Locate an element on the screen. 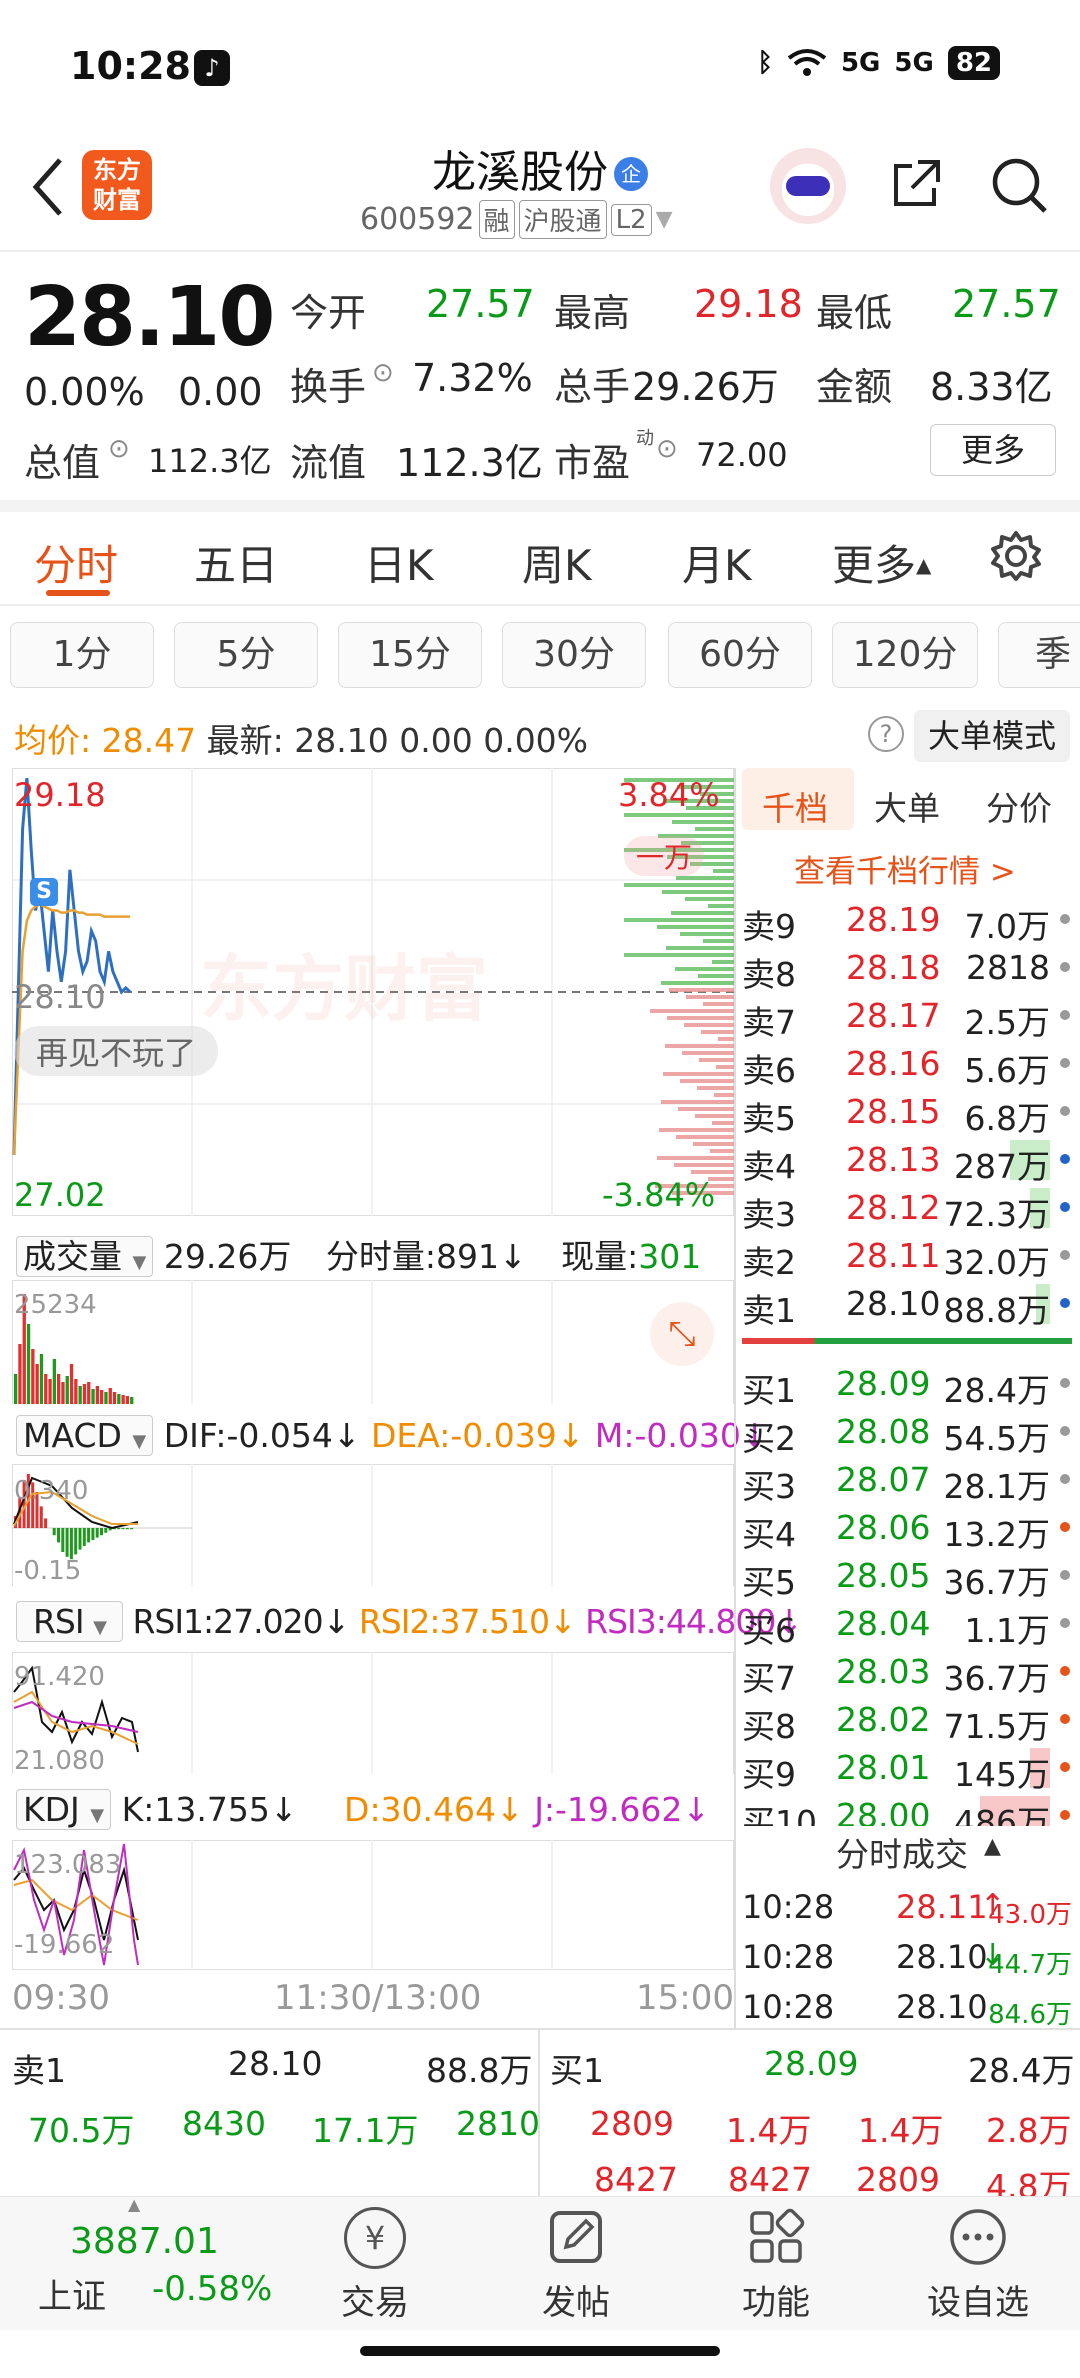 Image resolution: width=1080 pixels, height=2378 pixels. info-icon: ⊙ is located at coordinates (383, 373).